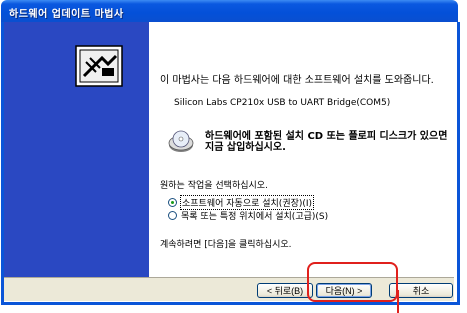  What do you see at coordinates (66, 14) in the screenshot?
I see `window-title: 하드웨어 업데이트 마법사` at bounding box center [66, 14].